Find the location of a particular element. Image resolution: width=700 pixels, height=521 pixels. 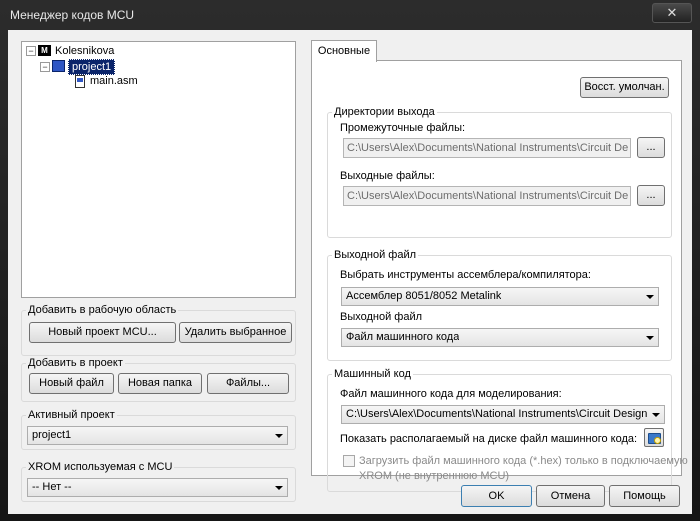

intermediate-files-label: Промежуточные файлы: is located at coordinates (403, 128).